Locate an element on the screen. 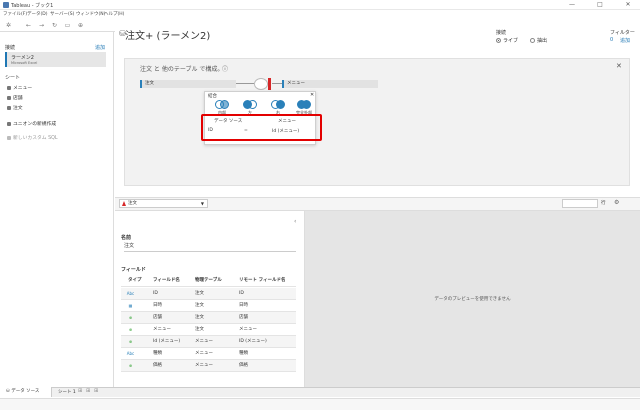 The width and height of the screenshot is (640, 410). radio-unselected-icon is located at coordinates (532, 40).